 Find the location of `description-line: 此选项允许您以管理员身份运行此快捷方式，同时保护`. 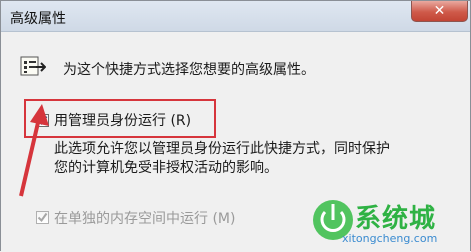

description-line: 此选项允许您以管理员身份运行此快捷方式，同时保护 is located at coordinates (222, 149).